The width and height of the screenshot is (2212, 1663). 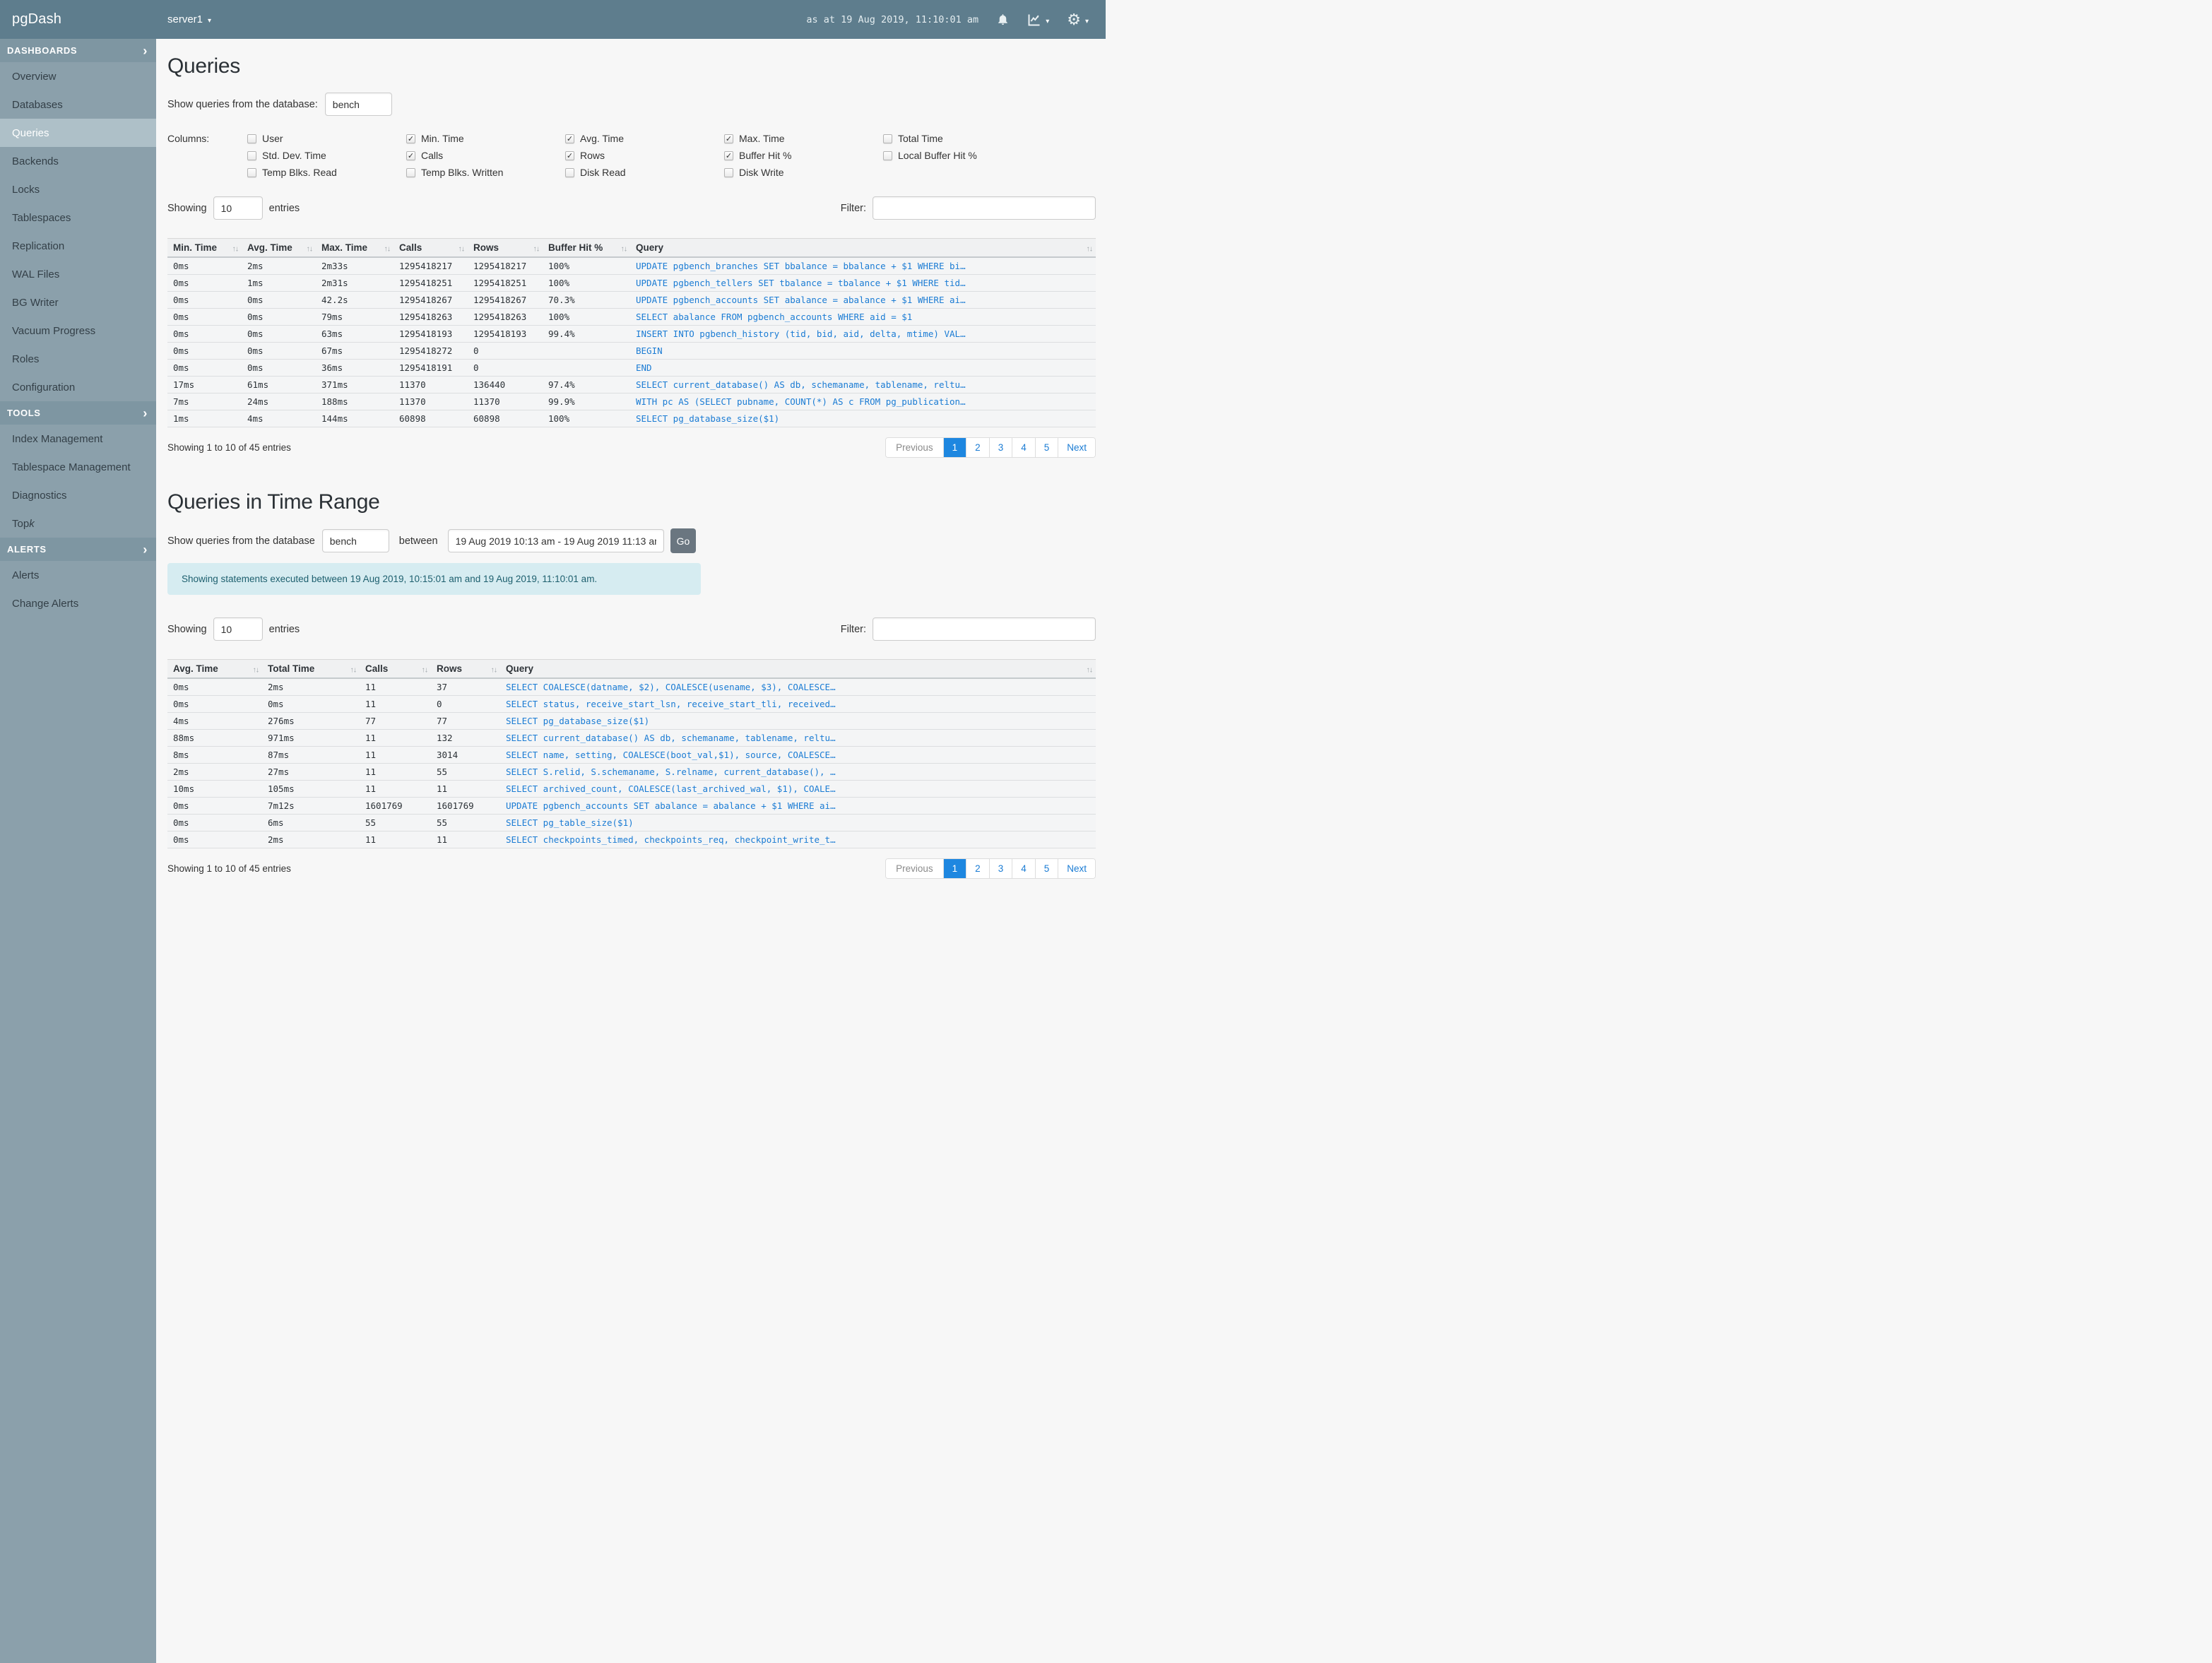 I want to click on notifications-button, so click(x=1003, y=20).